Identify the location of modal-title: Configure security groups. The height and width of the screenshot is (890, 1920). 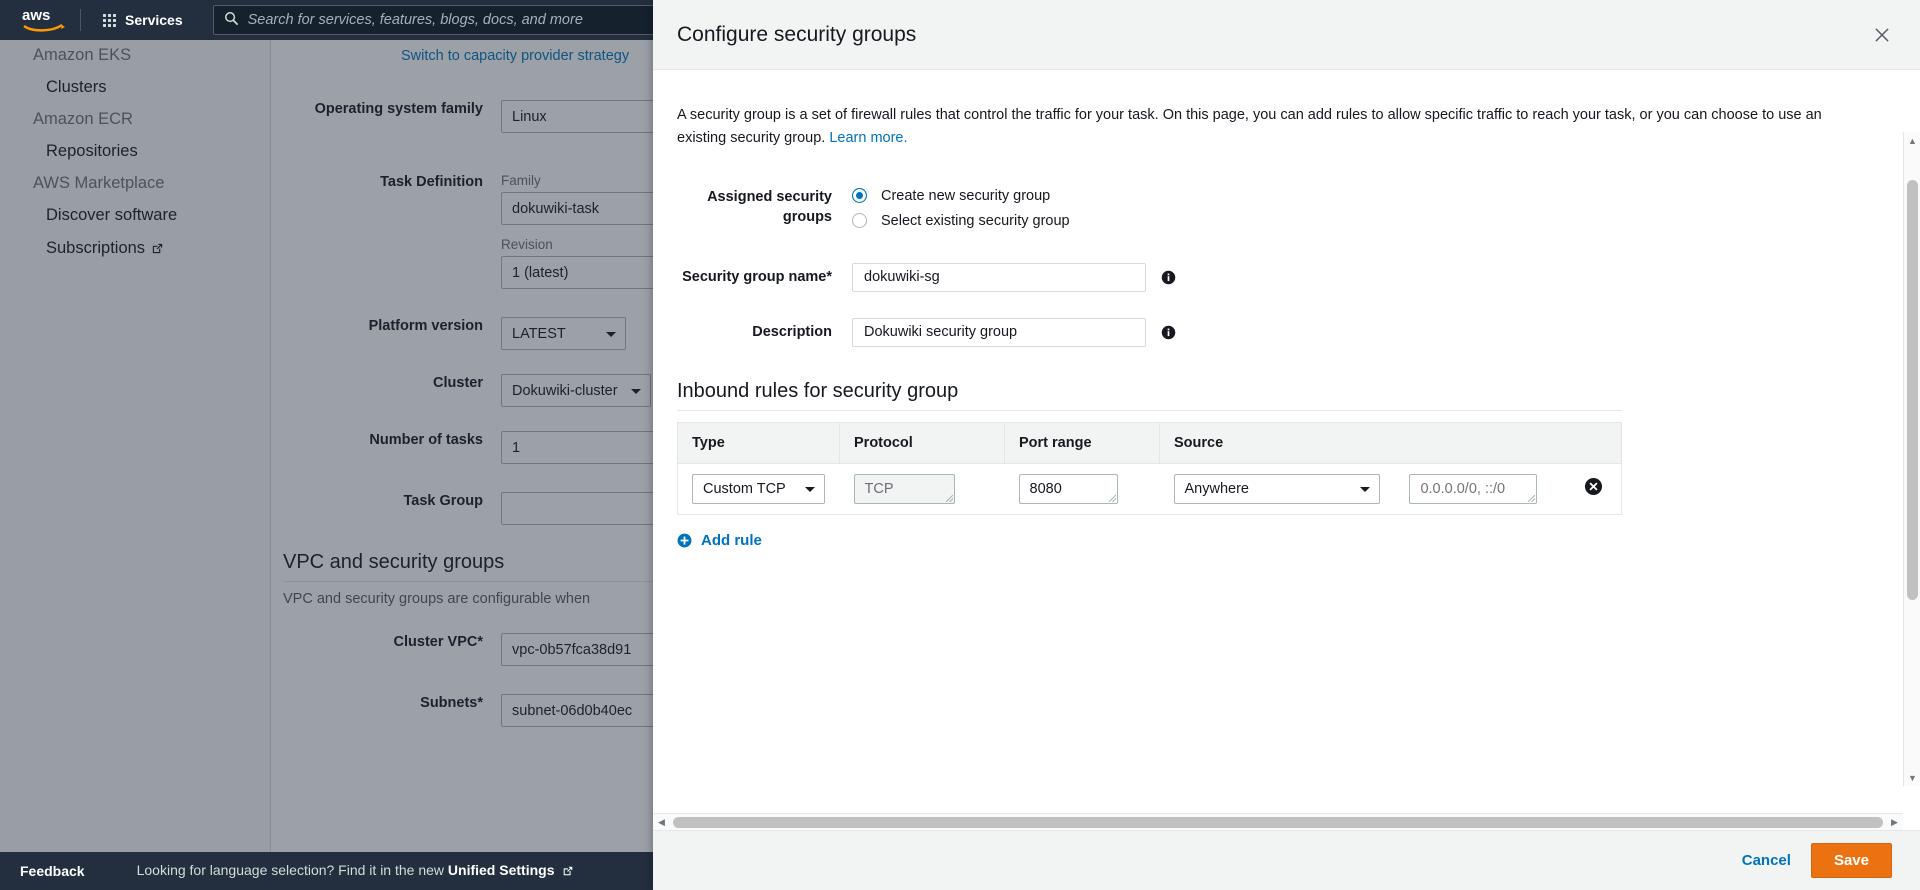
(797, 34).